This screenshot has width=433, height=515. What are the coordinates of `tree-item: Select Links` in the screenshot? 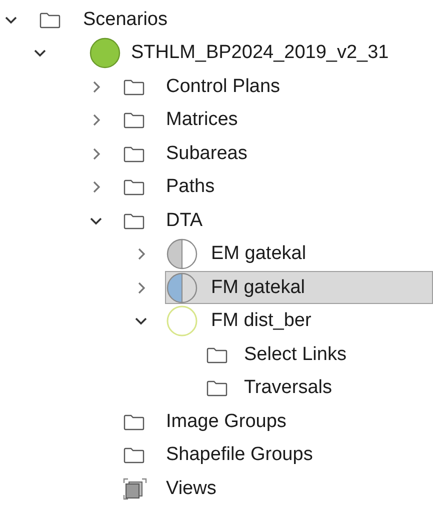 It's located at (319, 355).